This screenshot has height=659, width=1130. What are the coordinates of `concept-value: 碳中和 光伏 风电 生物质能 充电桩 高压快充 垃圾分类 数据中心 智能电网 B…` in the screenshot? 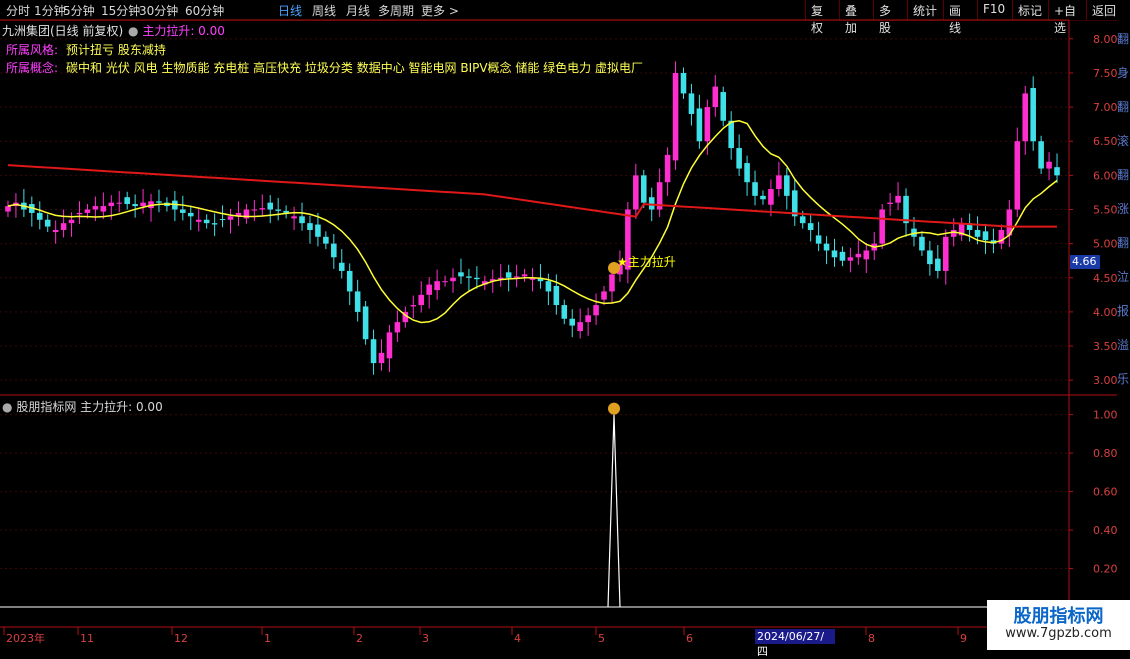 It's located at (354, 68).